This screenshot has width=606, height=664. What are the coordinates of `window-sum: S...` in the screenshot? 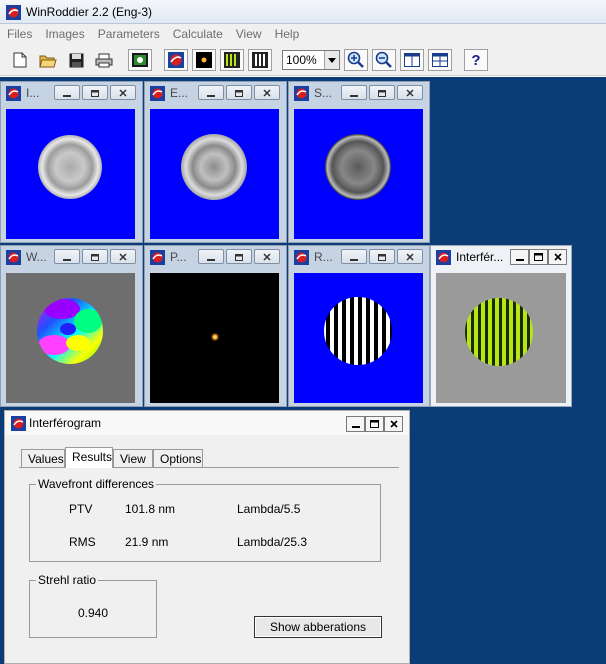 It's located at (359, 162).